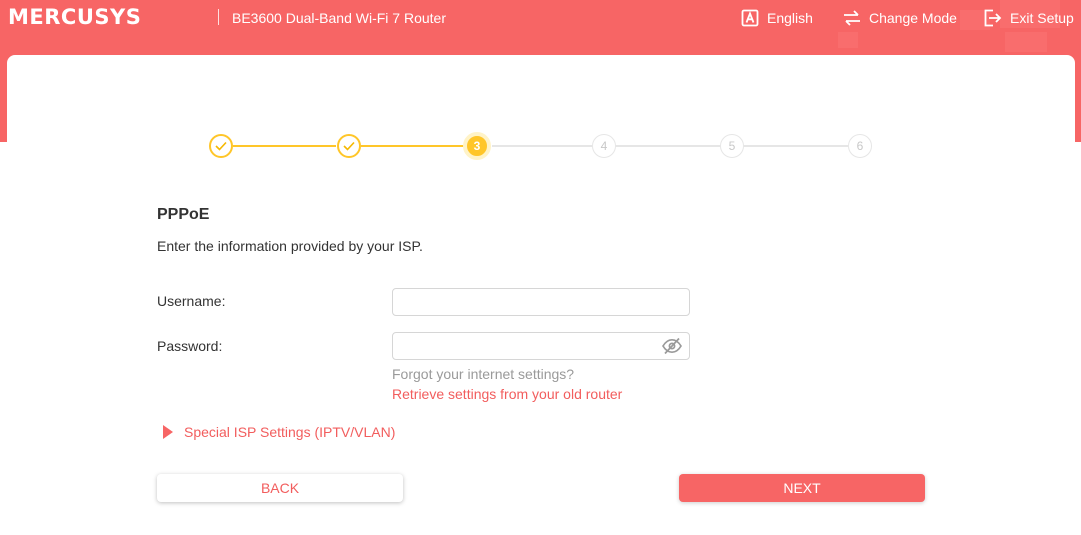  What do you see at coordinates (1042, 18) in the screenshot?
I see `exit-setup-label: Exit Setup` at bounding box center [1042, 18].